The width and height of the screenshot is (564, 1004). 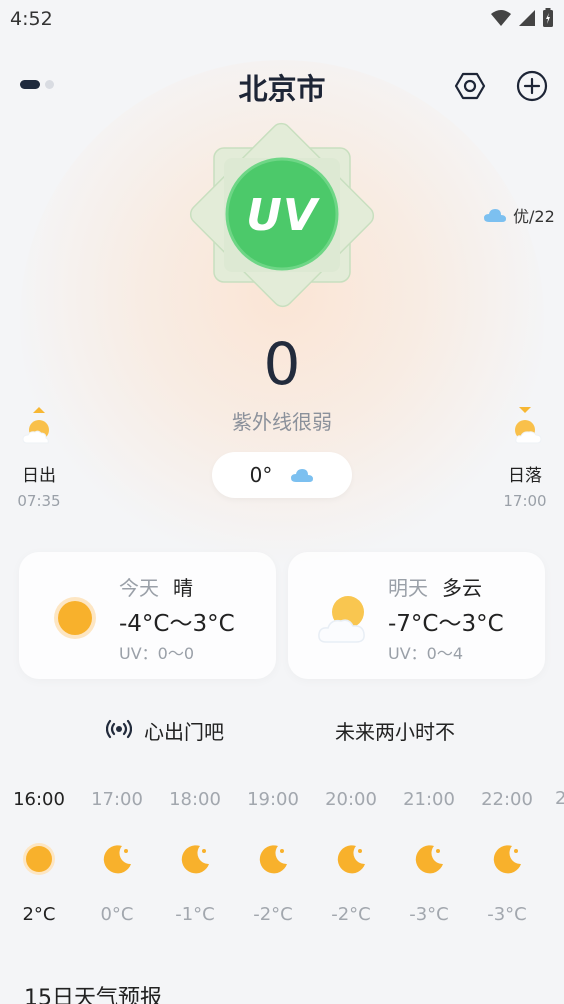 I want to click on hexagon-settings-icon, so click(x=470, y=86).